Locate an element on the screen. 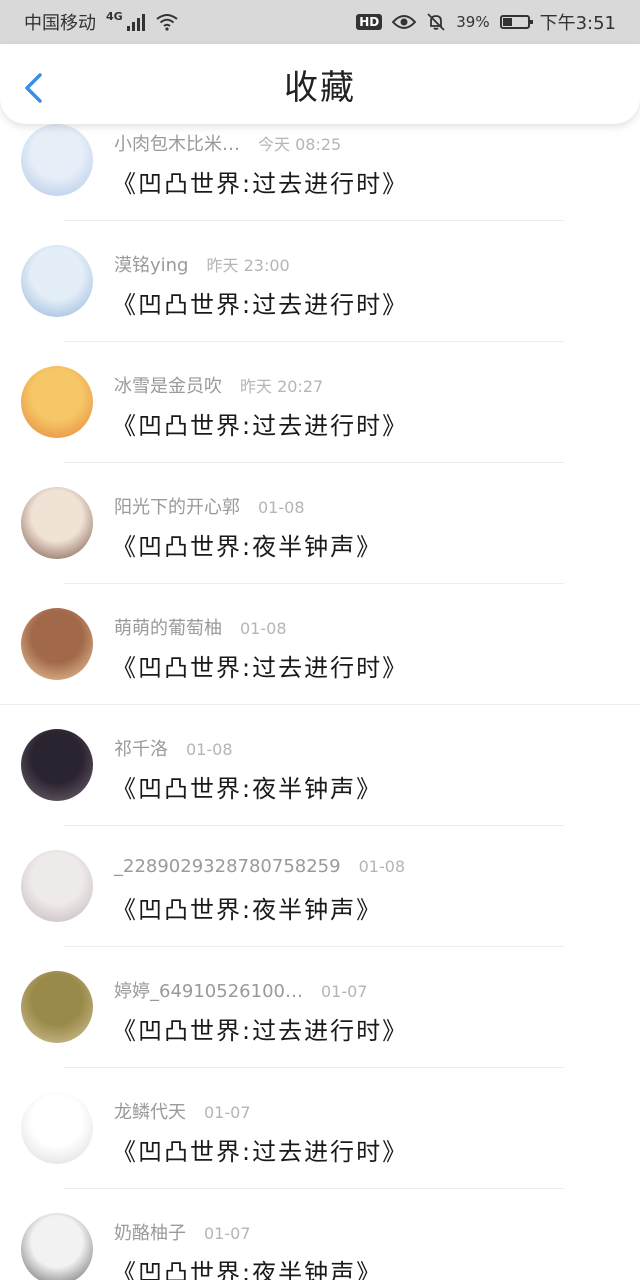  page-title: 收藏 is located at coordinates (320, 87).